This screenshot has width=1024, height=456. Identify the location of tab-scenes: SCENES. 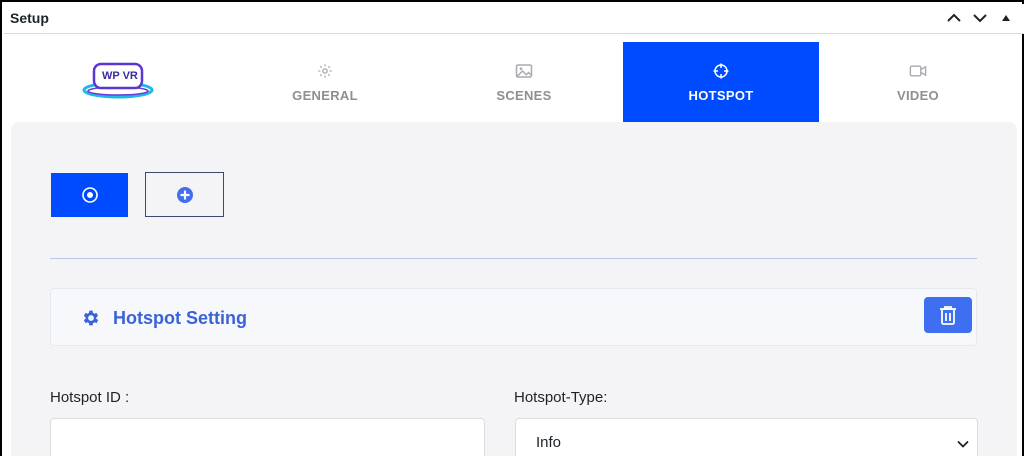
(524, 82).